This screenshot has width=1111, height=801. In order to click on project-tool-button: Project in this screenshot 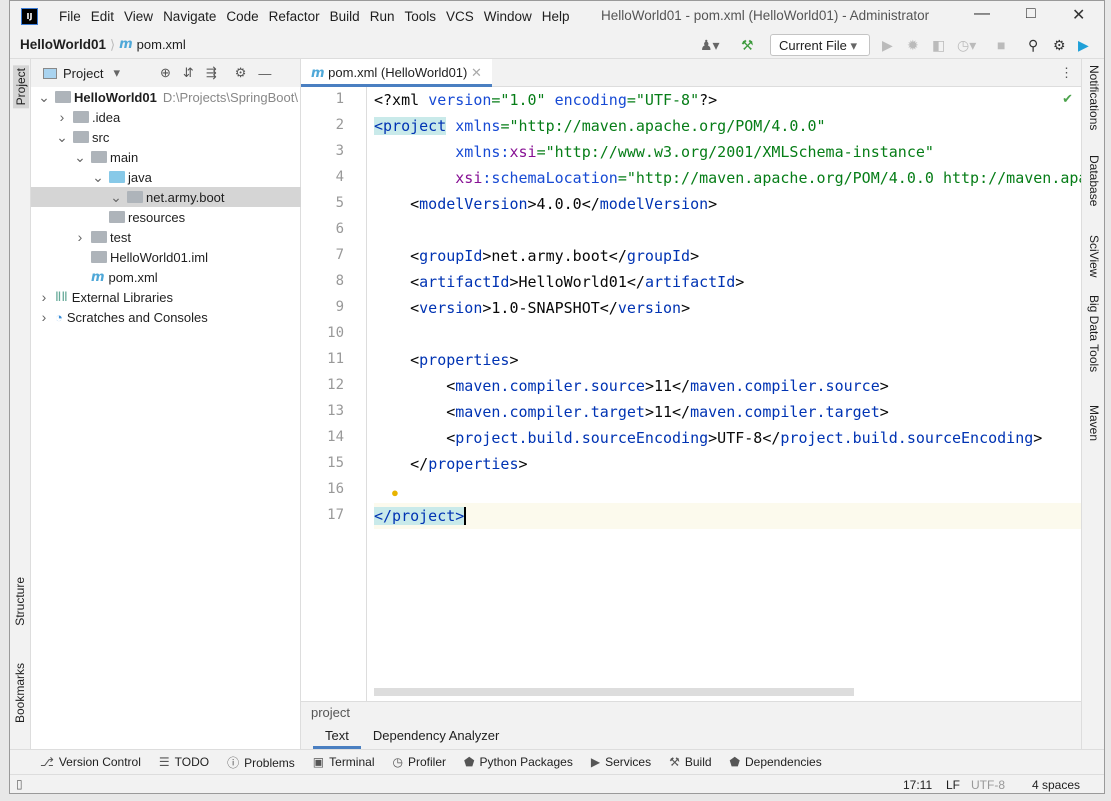, I will do `click(21, 87)`.